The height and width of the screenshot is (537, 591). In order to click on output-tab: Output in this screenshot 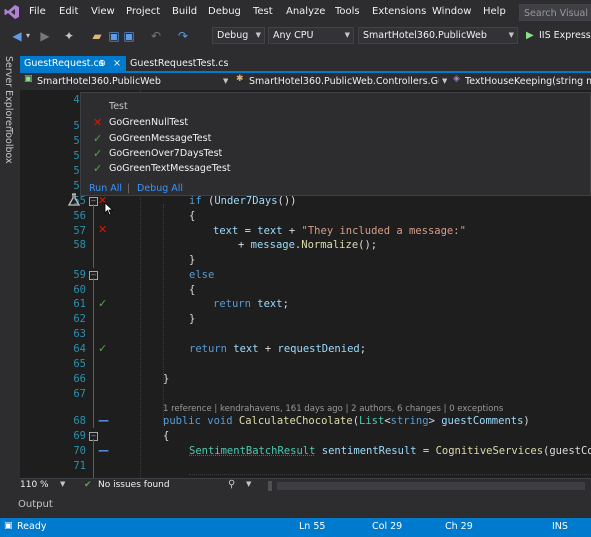, I will do `click(35, 504)`.